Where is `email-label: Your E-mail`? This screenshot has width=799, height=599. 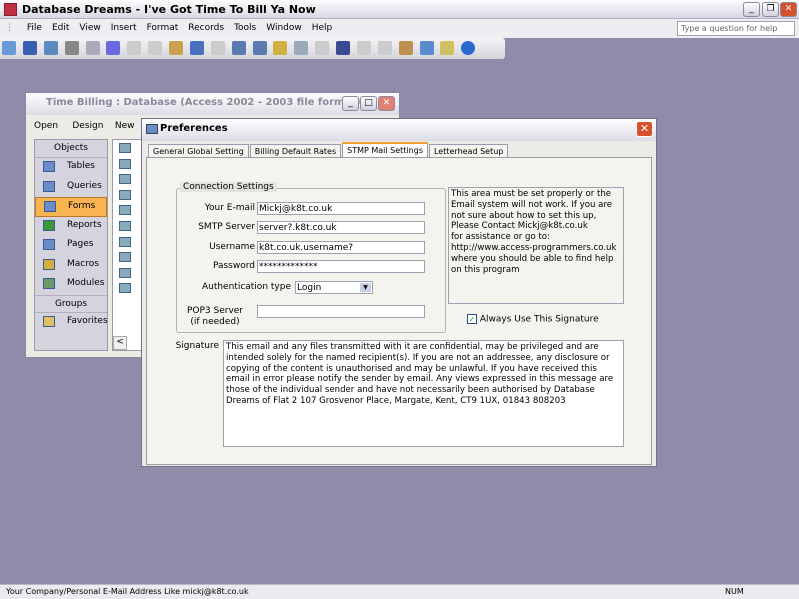
email-label: Your E-mail is located at coordinates (229, 208).